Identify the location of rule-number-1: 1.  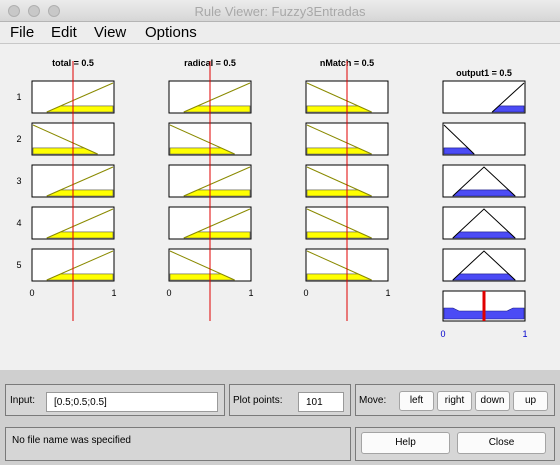
(18, 97).